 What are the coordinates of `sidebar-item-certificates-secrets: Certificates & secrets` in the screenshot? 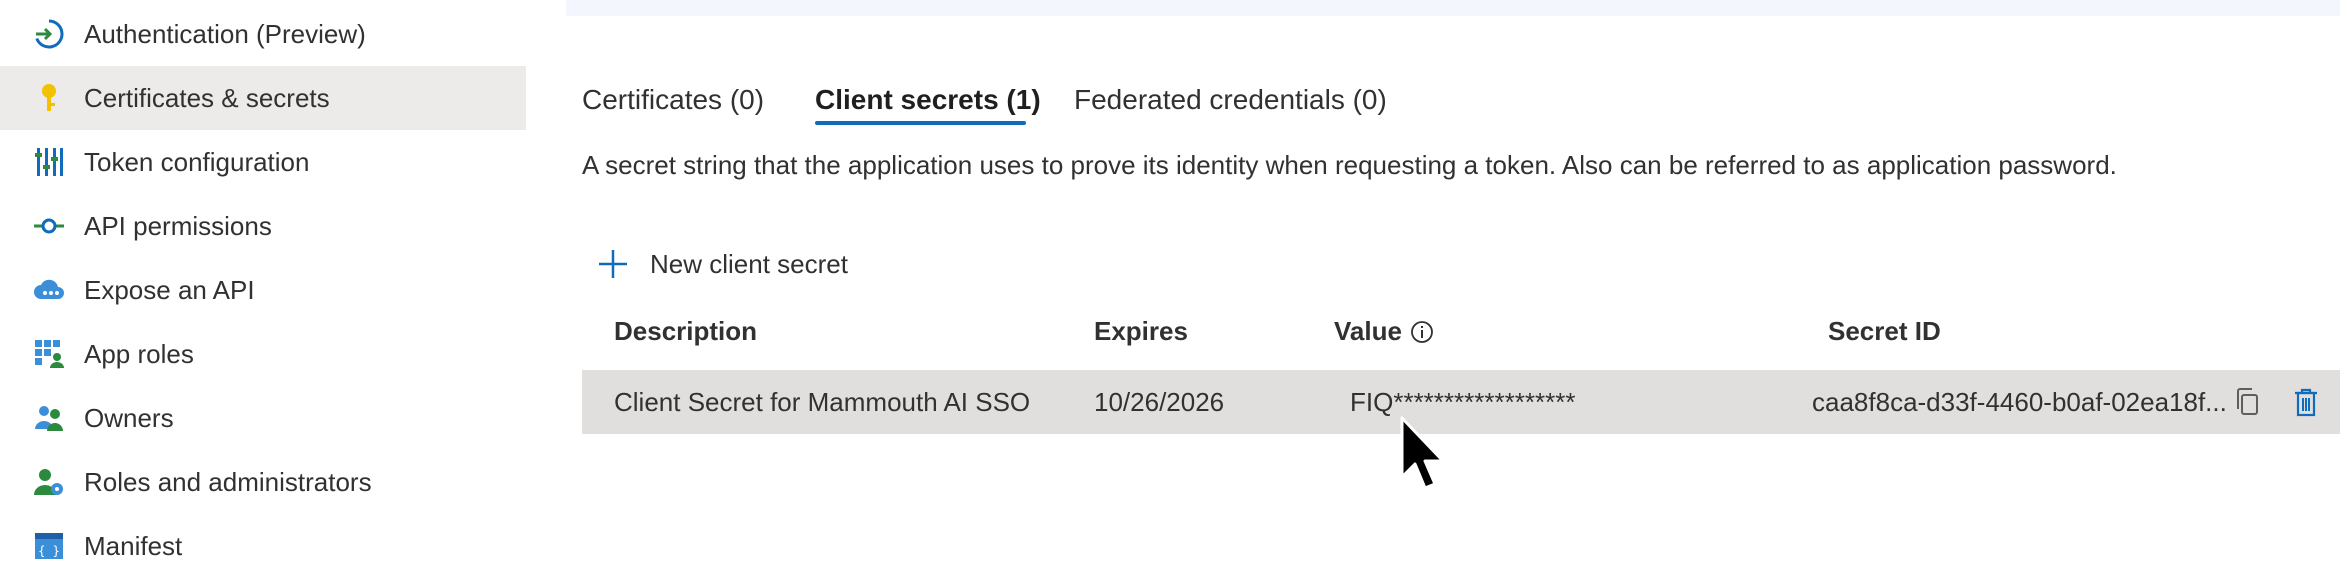 It's located at (263, 98).